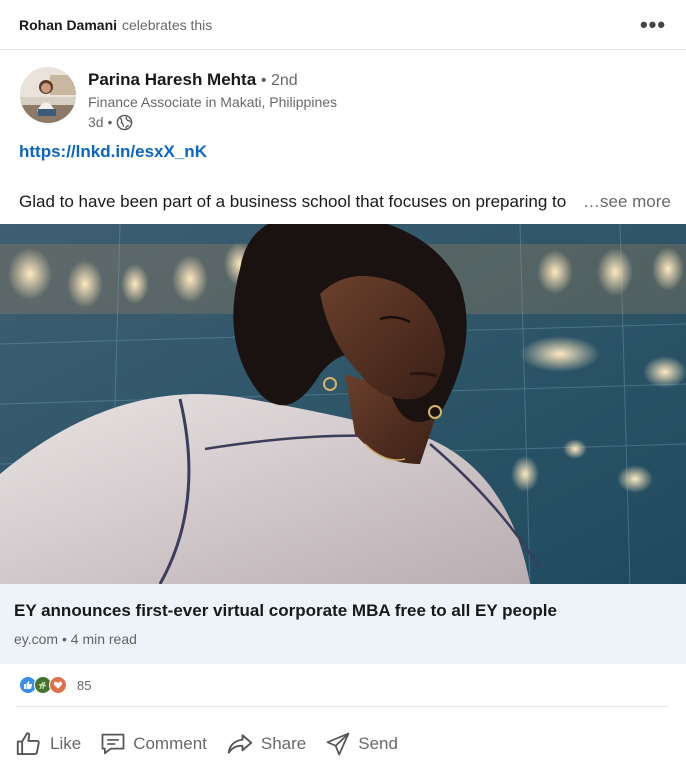 This screenshot has width=686, height=773. What do you see at coordinates (48, 95) in the screenshot?
I see `avatar` at bounding box center [48, 95].